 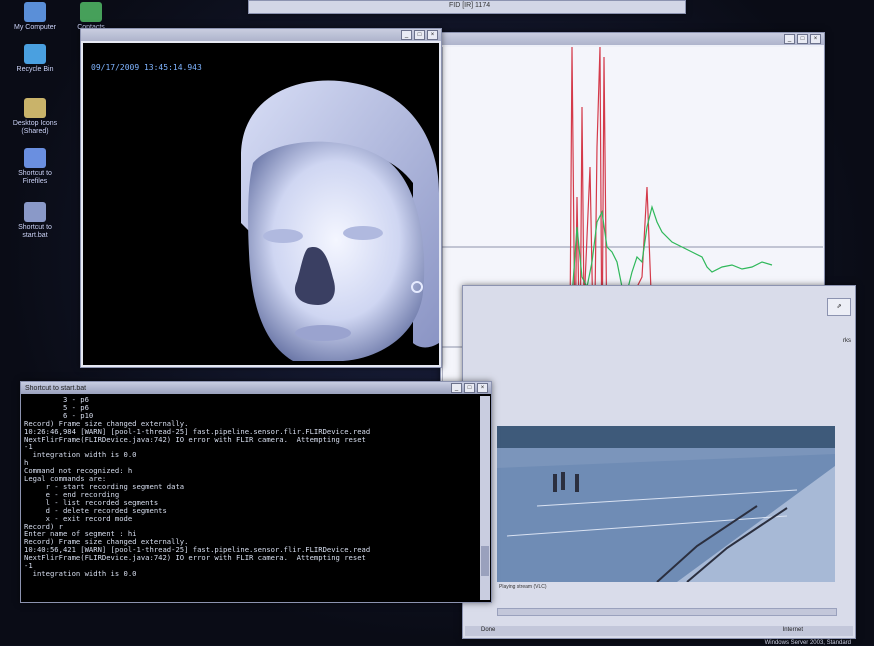 What do you see at coordinates (847, 341) in the screenshot?
I see `side-label: rks` at bounding box center [847, 341].